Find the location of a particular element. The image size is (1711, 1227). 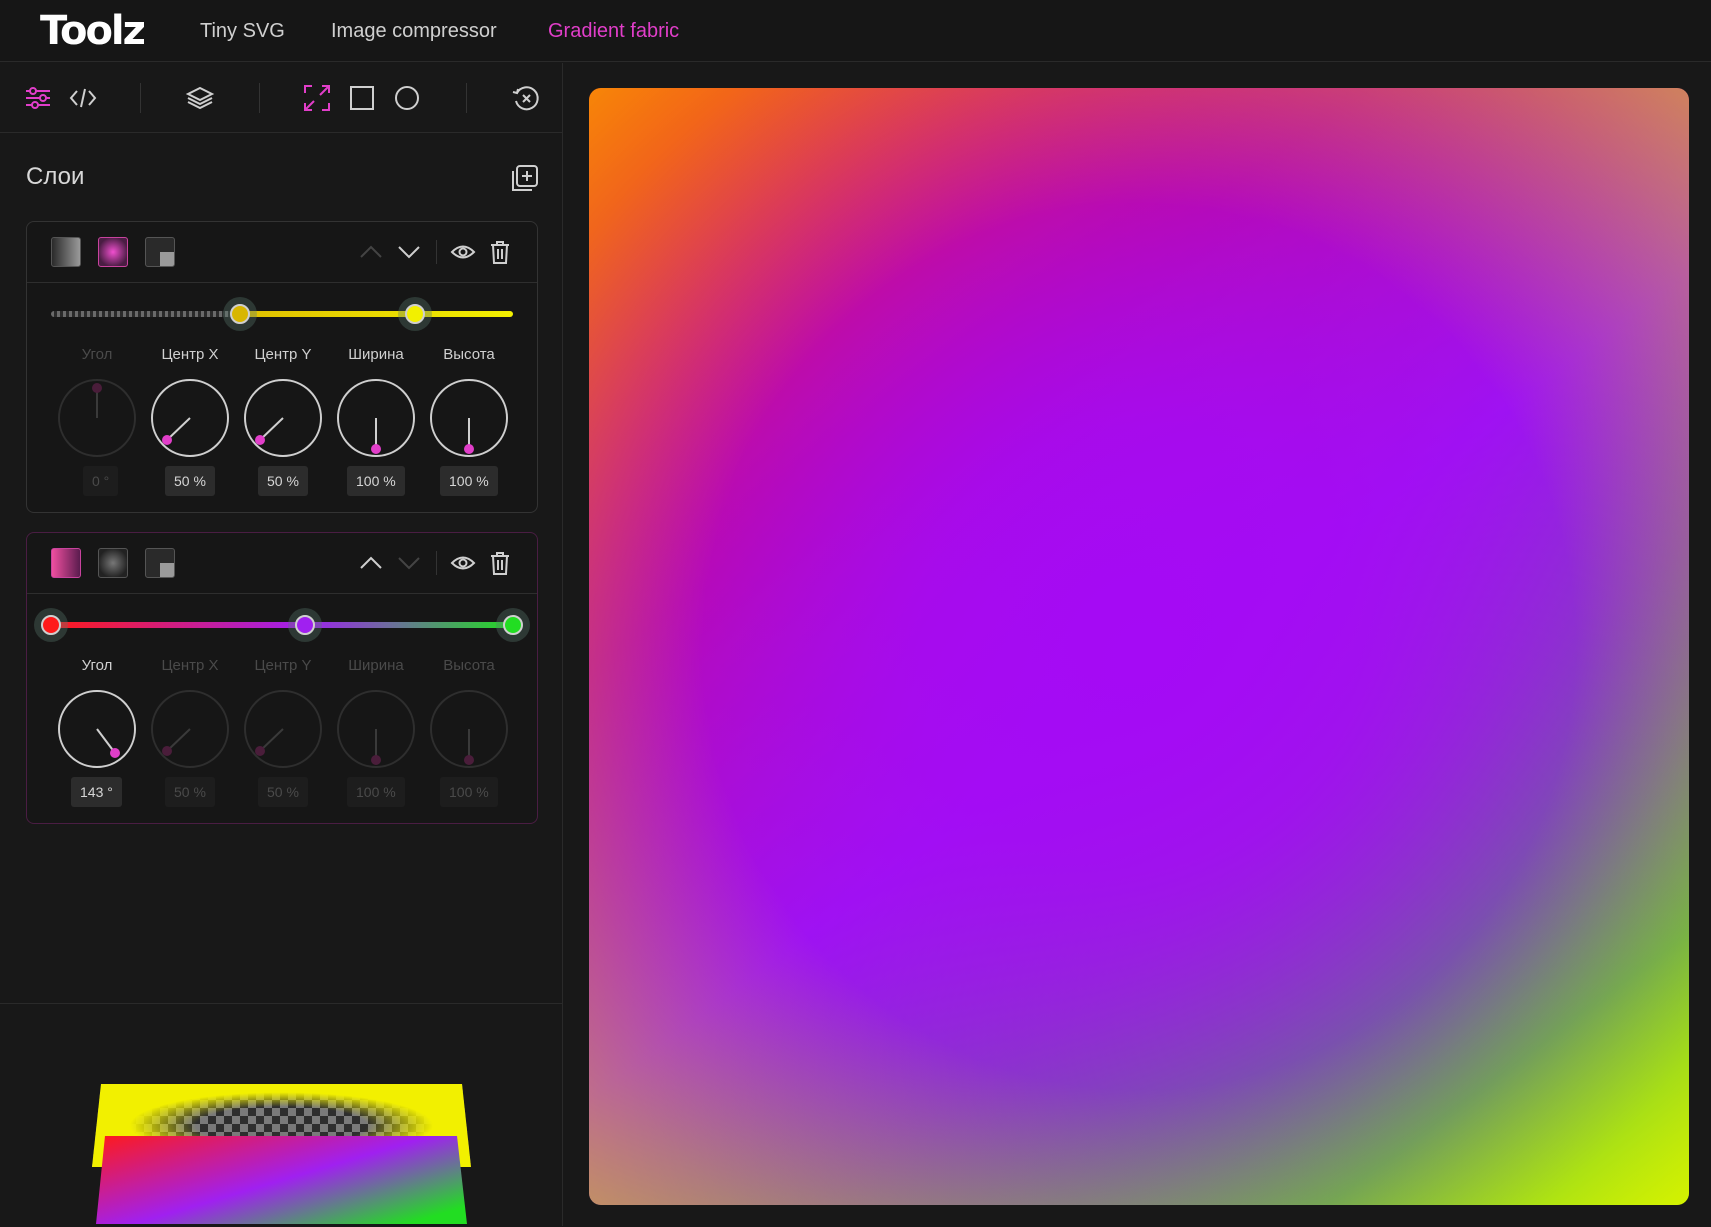

angle-value: 0 ° is located at coordinates (101, 481).